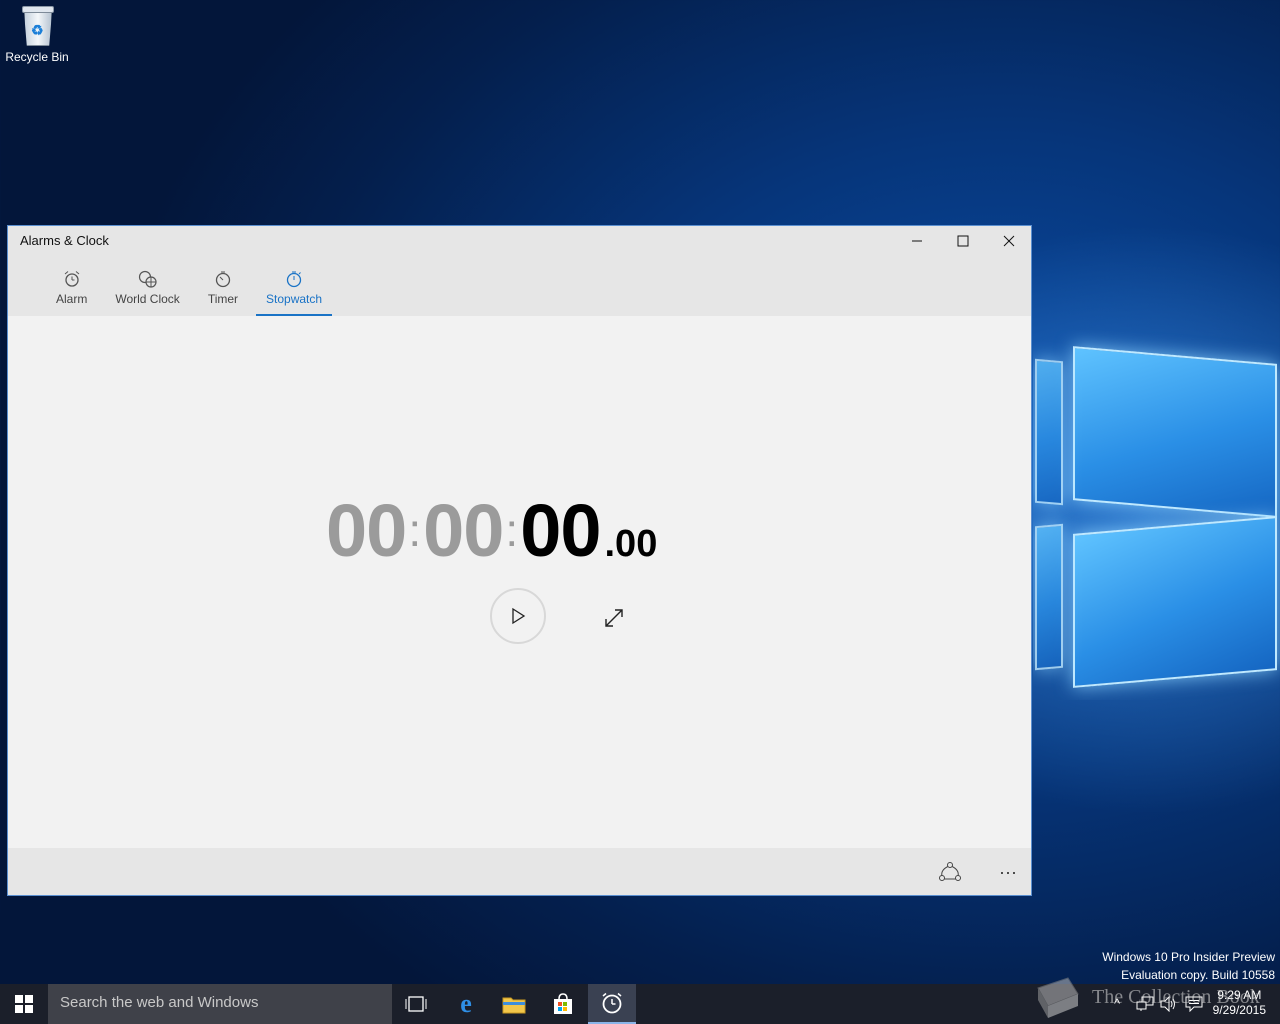 This screenshot has width=1280, height=1024. What do you see at coordinates (223, 280) in the screenshot?
I see `timer-icon` at bounding box center [223, 280].